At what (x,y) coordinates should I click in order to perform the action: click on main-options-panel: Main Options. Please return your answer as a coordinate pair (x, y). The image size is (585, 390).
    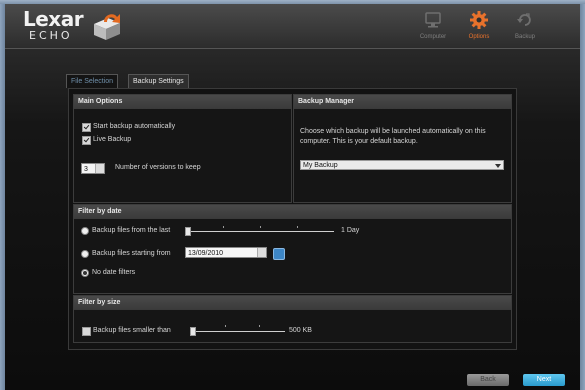
    Looking at the image, I should click on (182, 148).